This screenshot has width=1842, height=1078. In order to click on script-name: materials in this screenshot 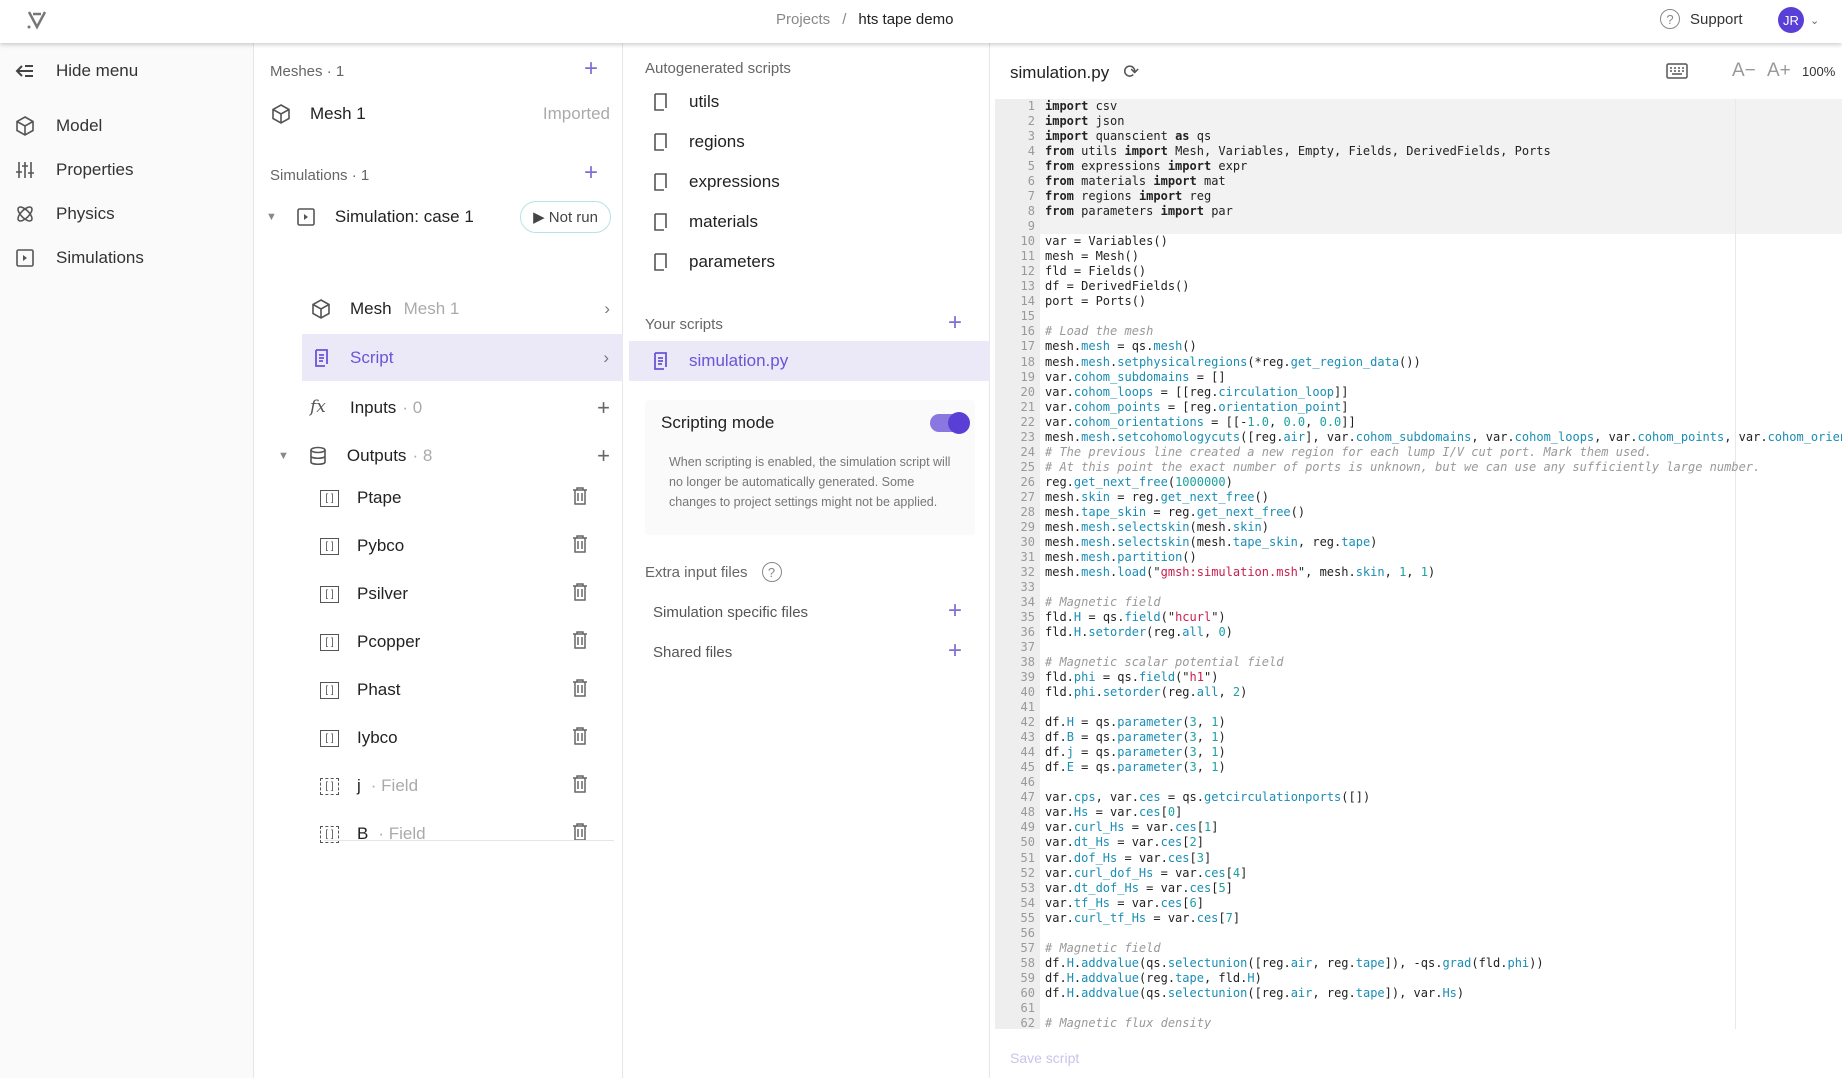, I will do `click(723, 221)`.